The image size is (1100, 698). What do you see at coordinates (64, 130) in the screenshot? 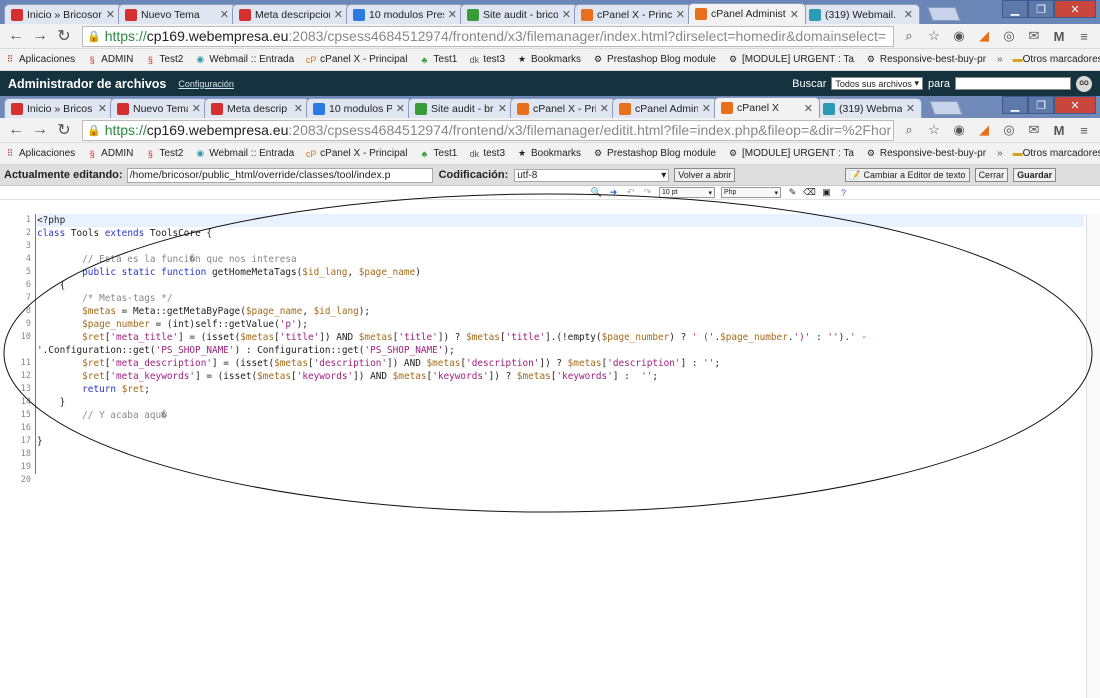
I see `inner-reload-icon: ↻` at bounding box center [64, 130].